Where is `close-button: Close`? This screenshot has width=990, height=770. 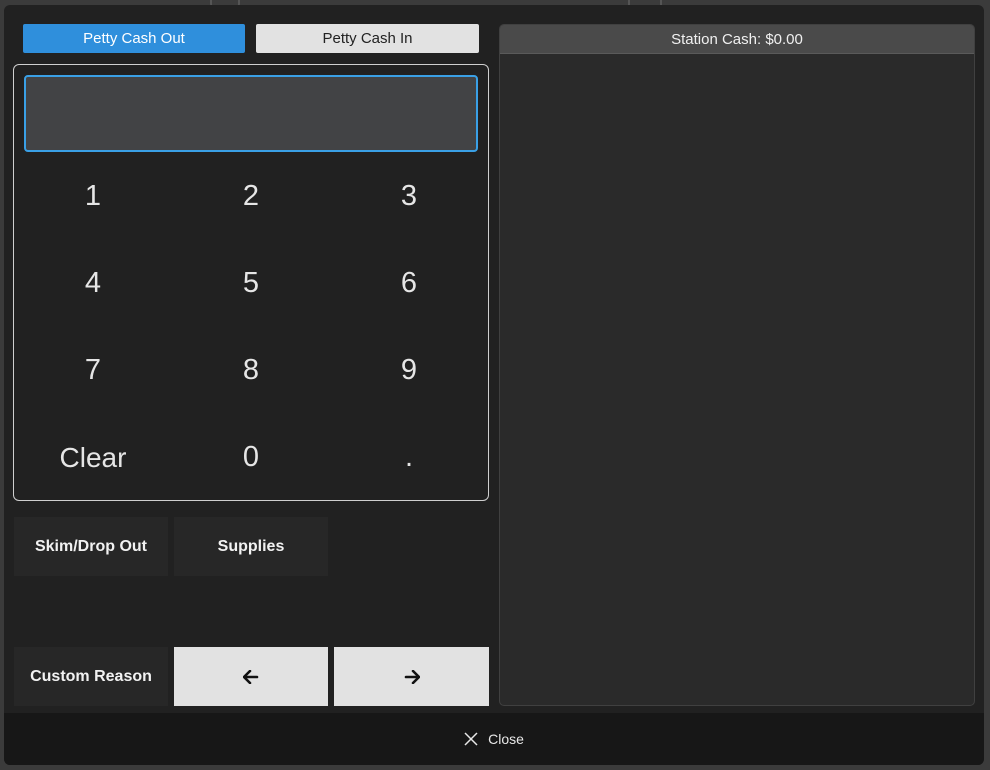
close-button: Close is located at coordinates (494, 739).